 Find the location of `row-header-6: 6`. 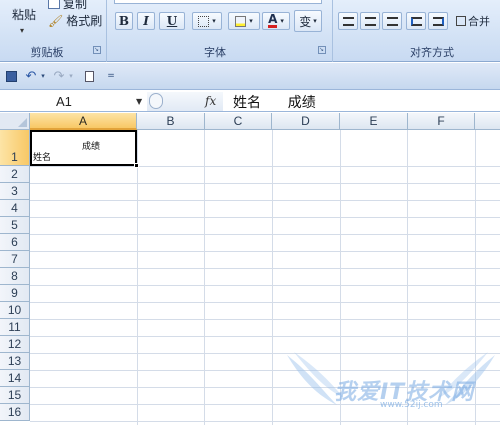

row-header-6: 6 is located at coordinates (15, 242).